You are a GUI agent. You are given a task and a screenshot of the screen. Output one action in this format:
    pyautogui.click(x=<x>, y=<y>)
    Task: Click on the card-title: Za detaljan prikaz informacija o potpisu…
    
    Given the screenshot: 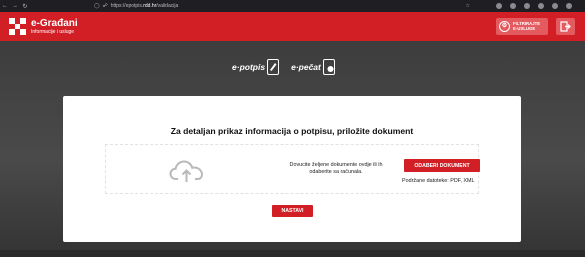 What is the action you would take?
    pyautogui.click(x=292, y=131)
    